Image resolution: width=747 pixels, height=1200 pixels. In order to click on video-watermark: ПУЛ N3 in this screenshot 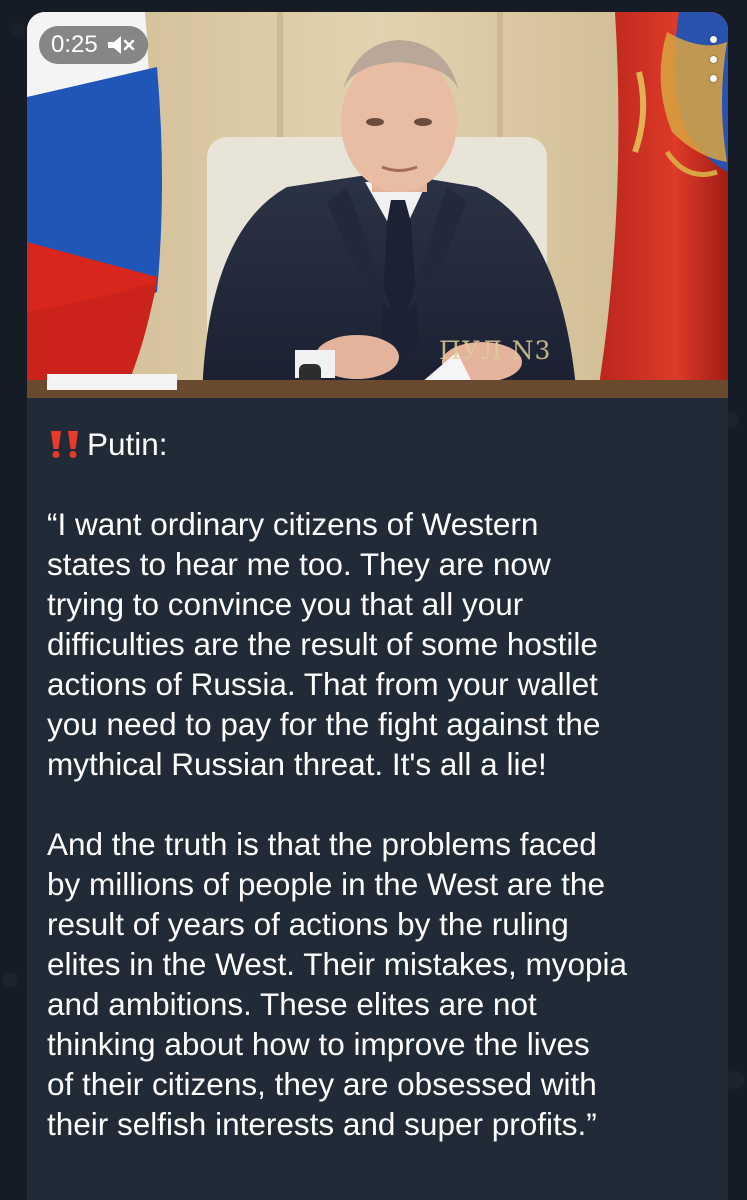, I will do `click(495, 350)`.